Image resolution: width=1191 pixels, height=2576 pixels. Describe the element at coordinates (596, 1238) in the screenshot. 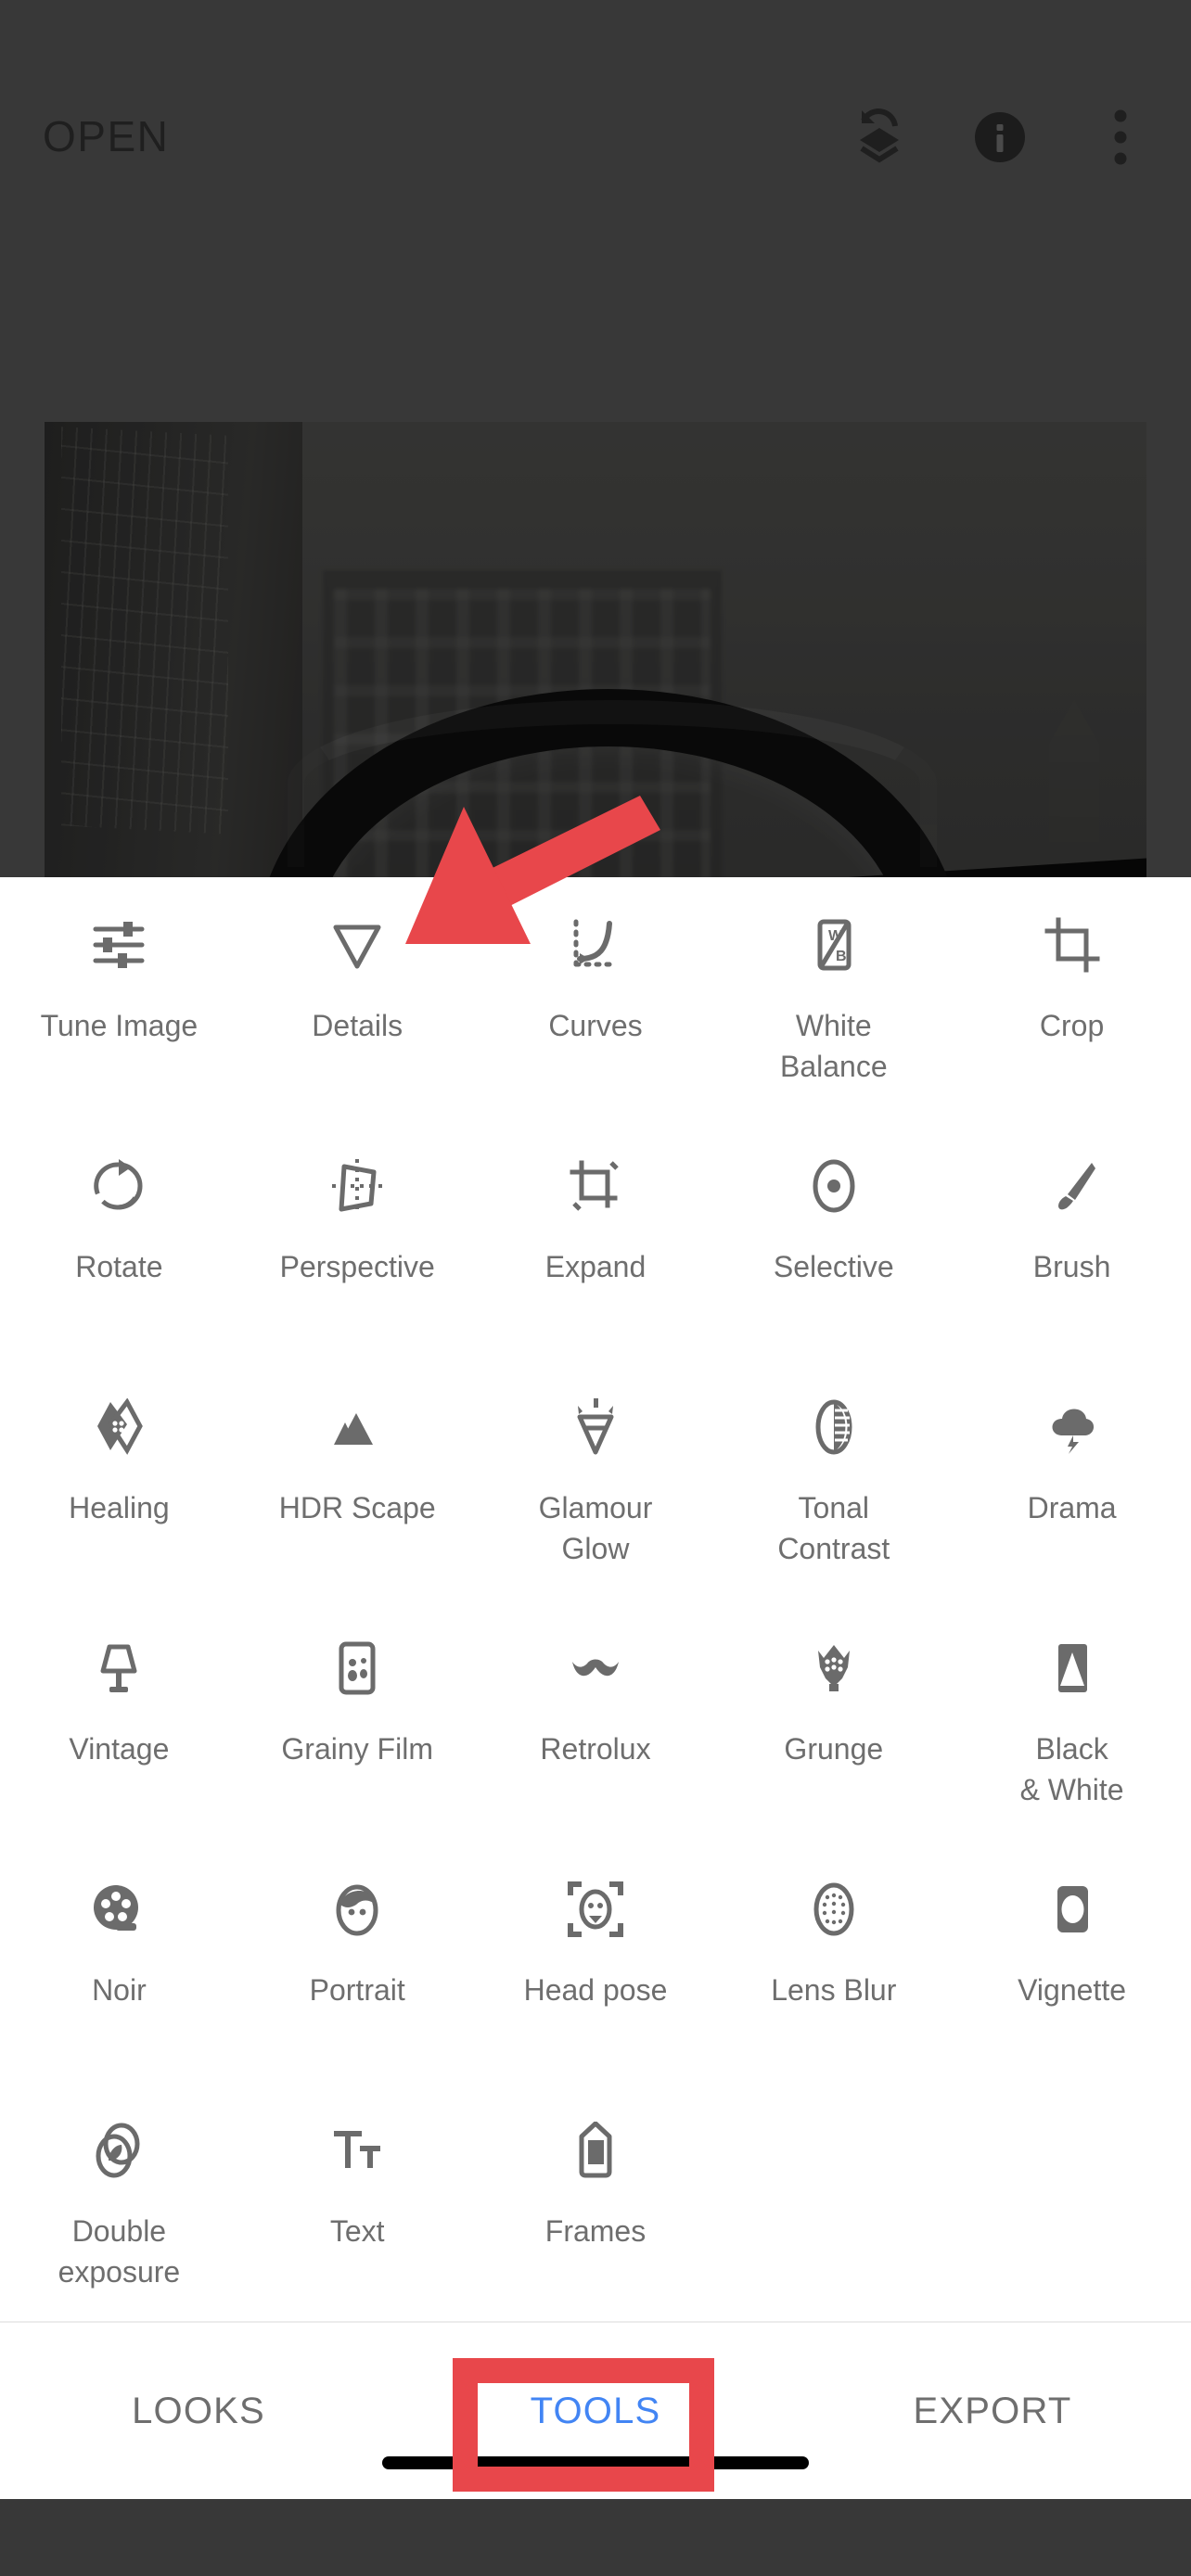

I see `tool-expand: Expand` at that location.